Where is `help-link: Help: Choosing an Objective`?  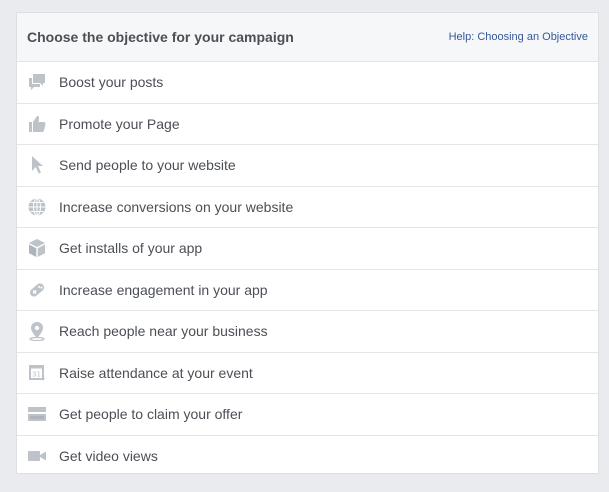 help-link: Help: Choosing an Objective is located at coordinates (518, 37).